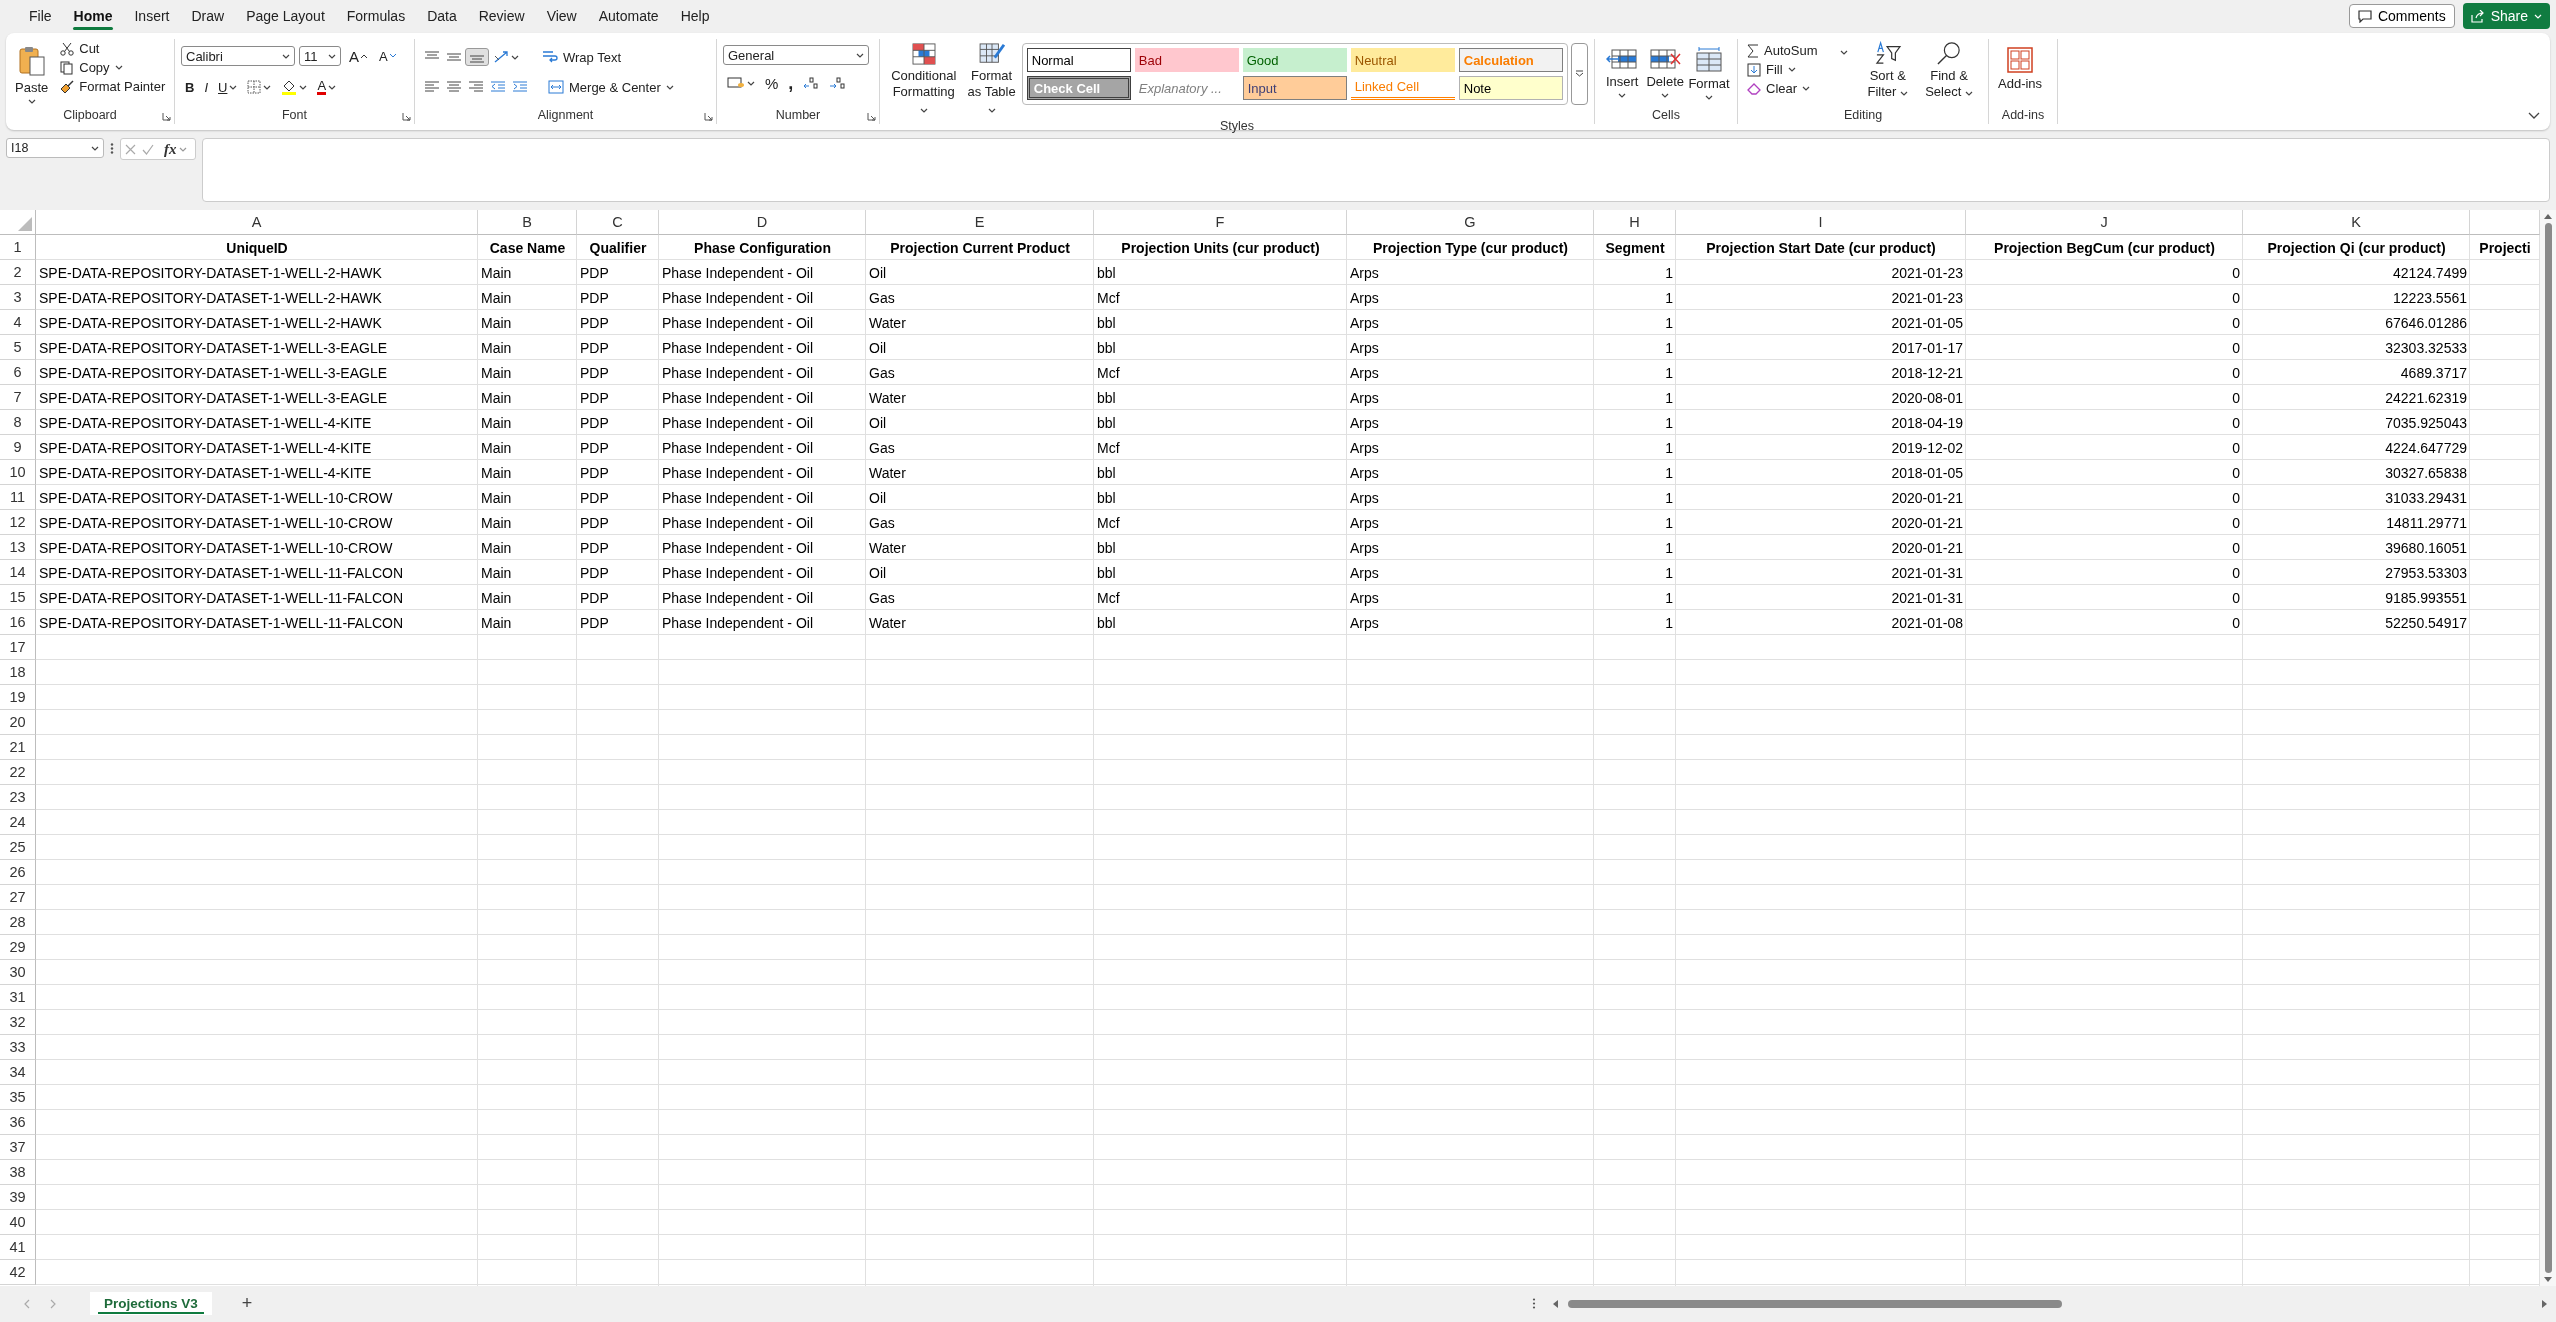 The width and height of the screenshot is (2556, 1322). What do you see at coordinates (18, 1022) in the screenshot?
I see `row-header: 32` at bounding box center [18, 1022].